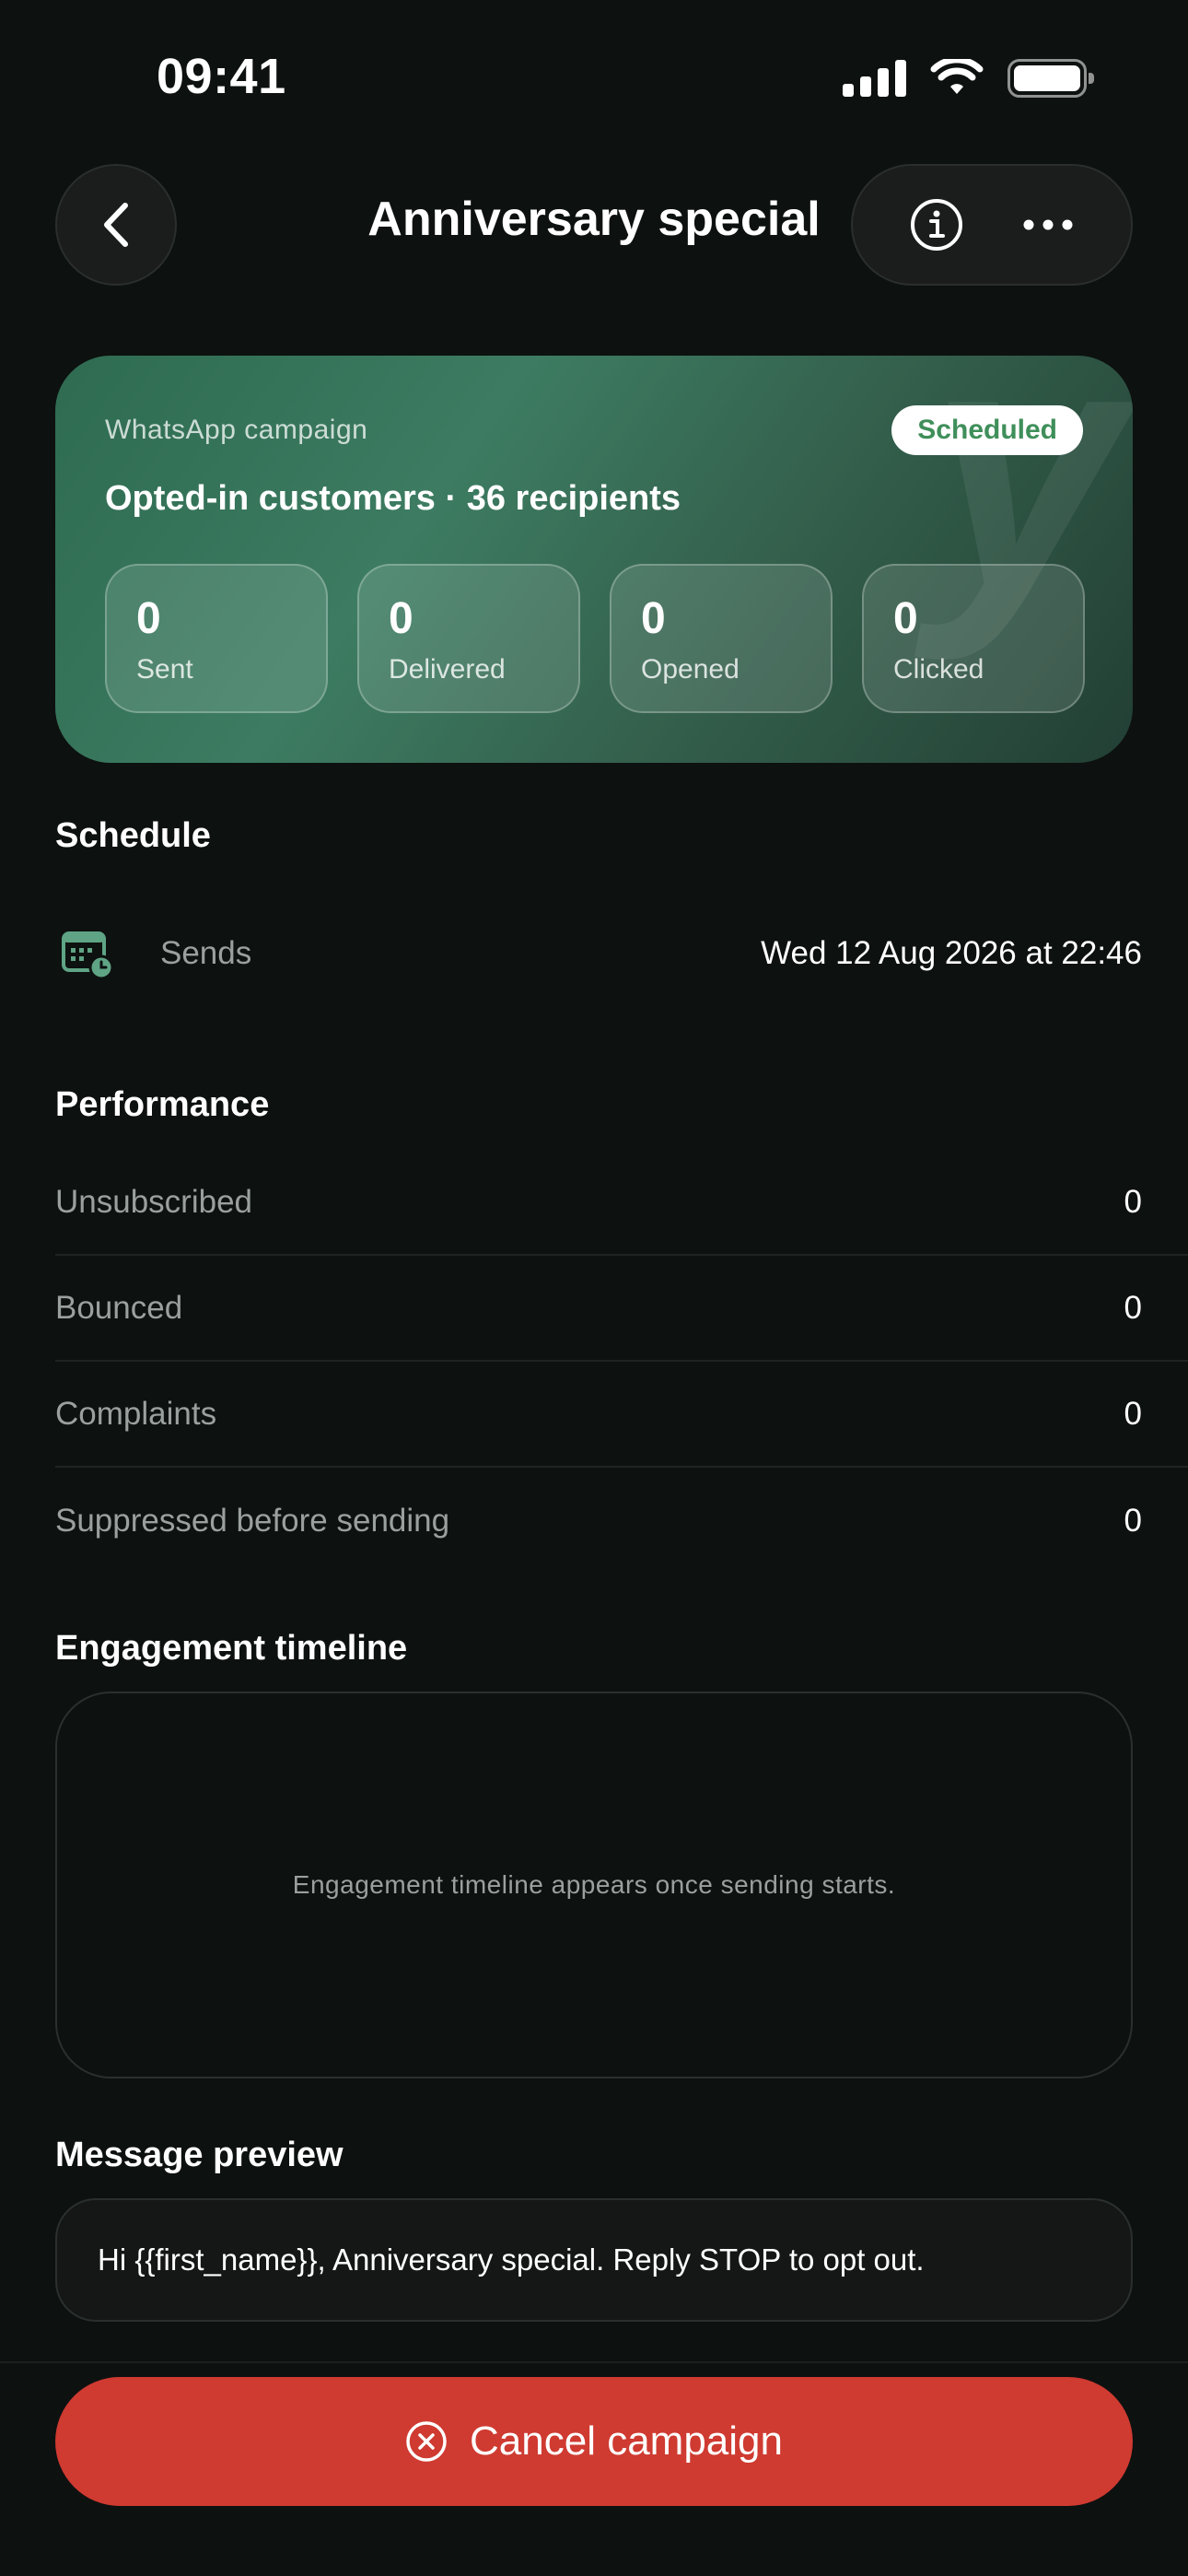  Describe the element at coordinates (594, 2362) in the screenshot. I see `bottom-divider` at that location.